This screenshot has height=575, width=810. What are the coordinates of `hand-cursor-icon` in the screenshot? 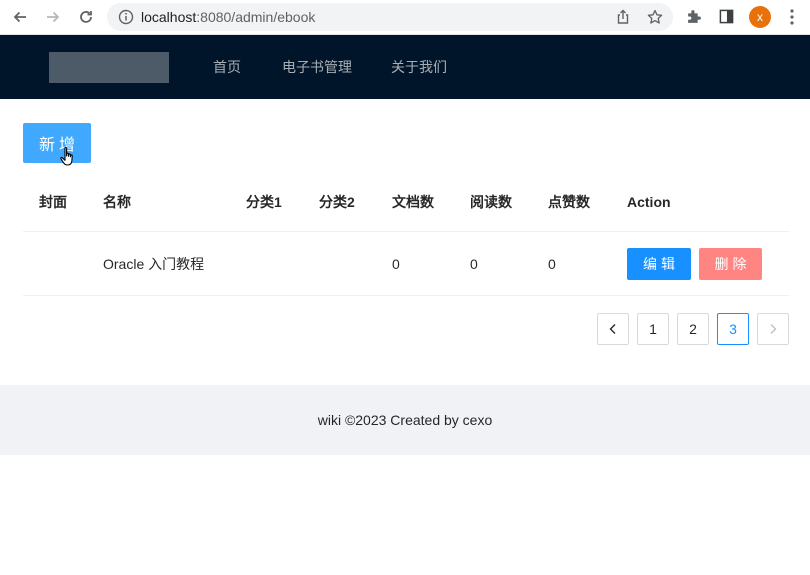 It's located at (66, 156).